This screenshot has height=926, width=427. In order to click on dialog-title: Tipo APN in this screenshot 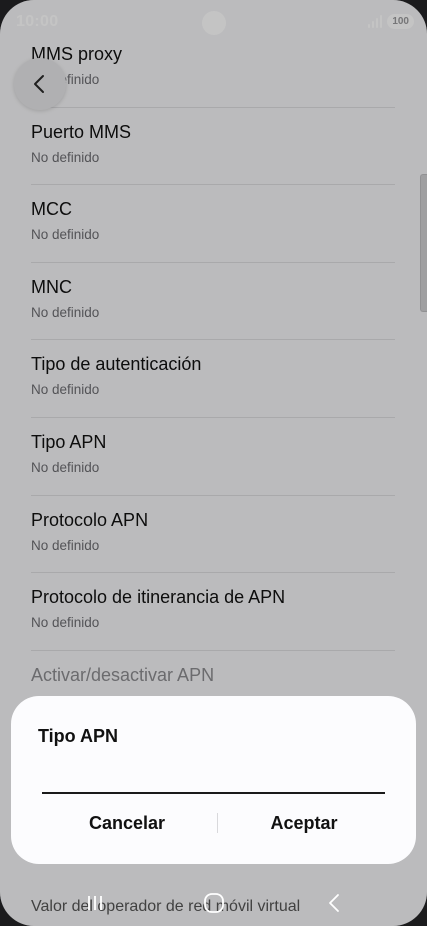, I will do `click(78, 736)`.